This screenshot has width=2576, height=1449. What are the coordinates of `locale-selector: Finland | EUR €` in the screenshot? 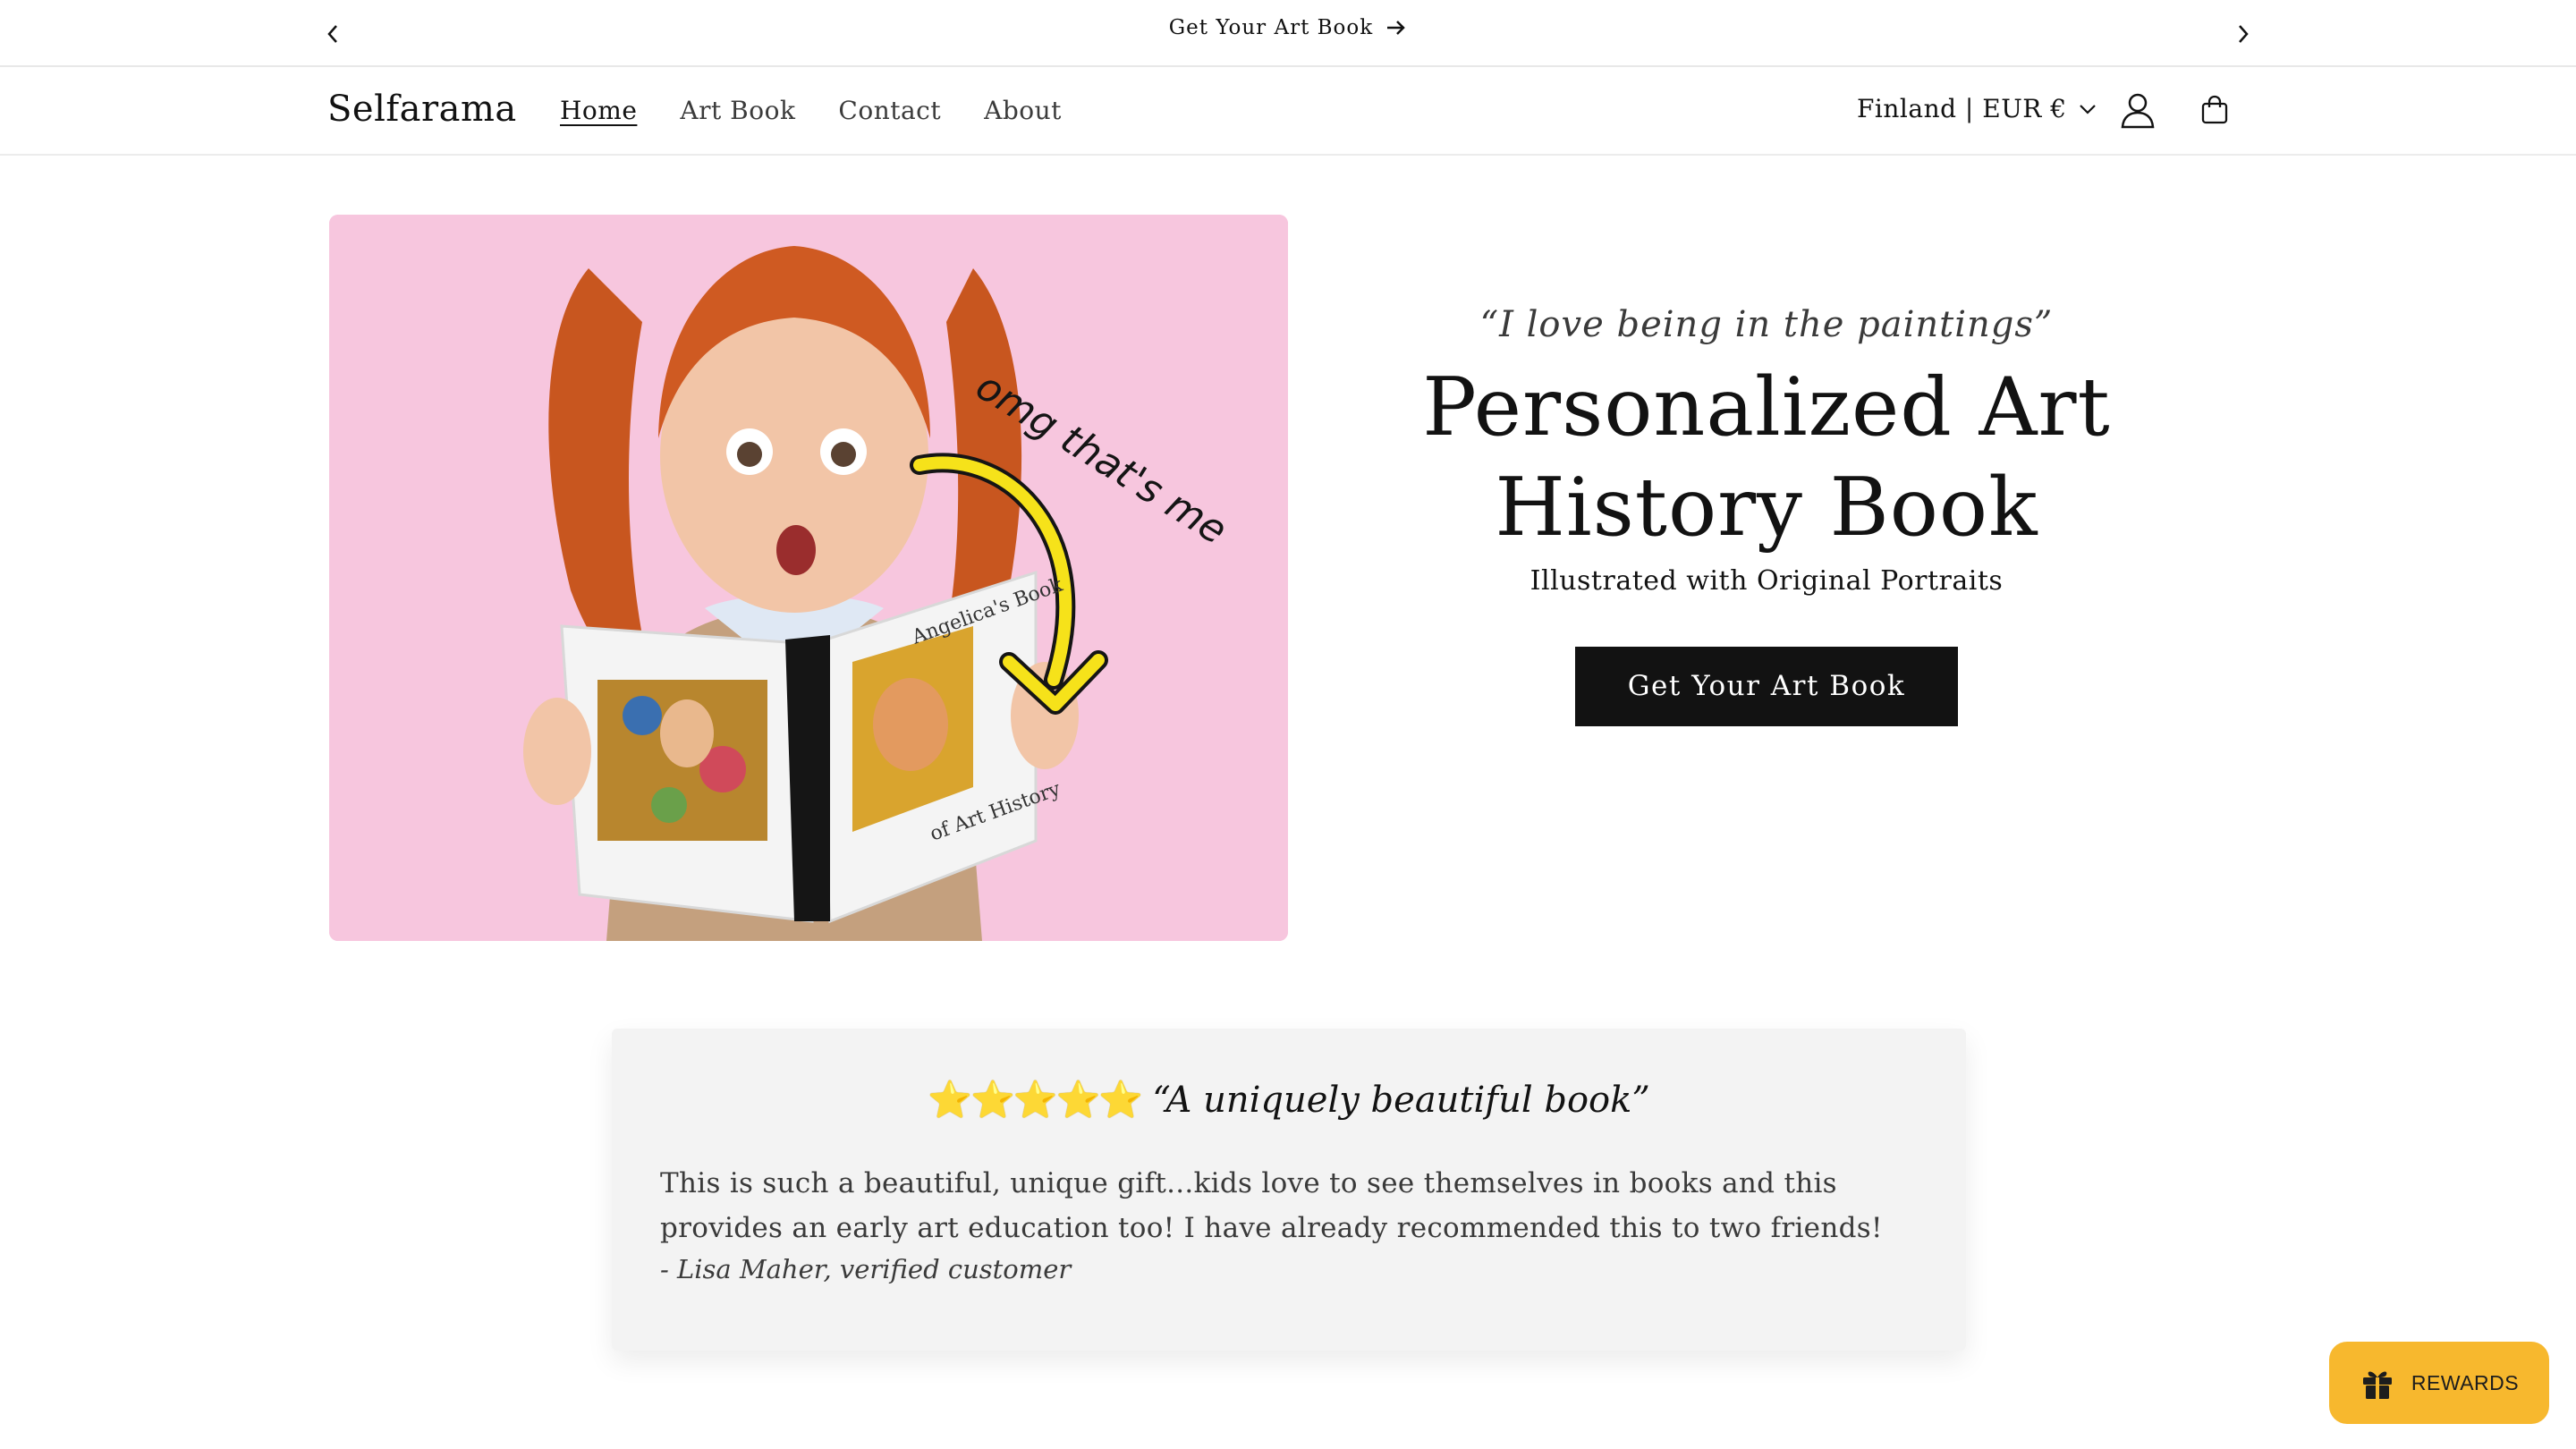 It's located at (1977, 108).